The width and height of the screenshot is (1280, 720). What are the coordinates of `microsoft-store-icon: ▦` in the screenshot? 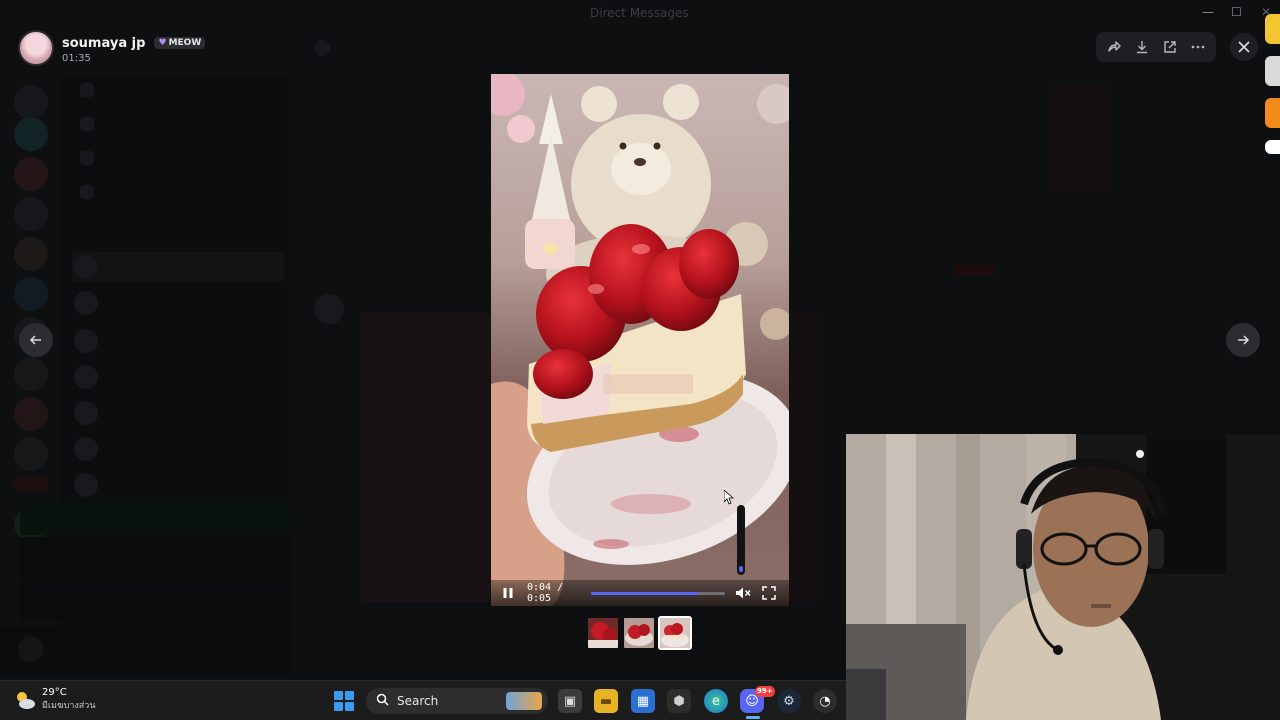 It's located at (643, 701).